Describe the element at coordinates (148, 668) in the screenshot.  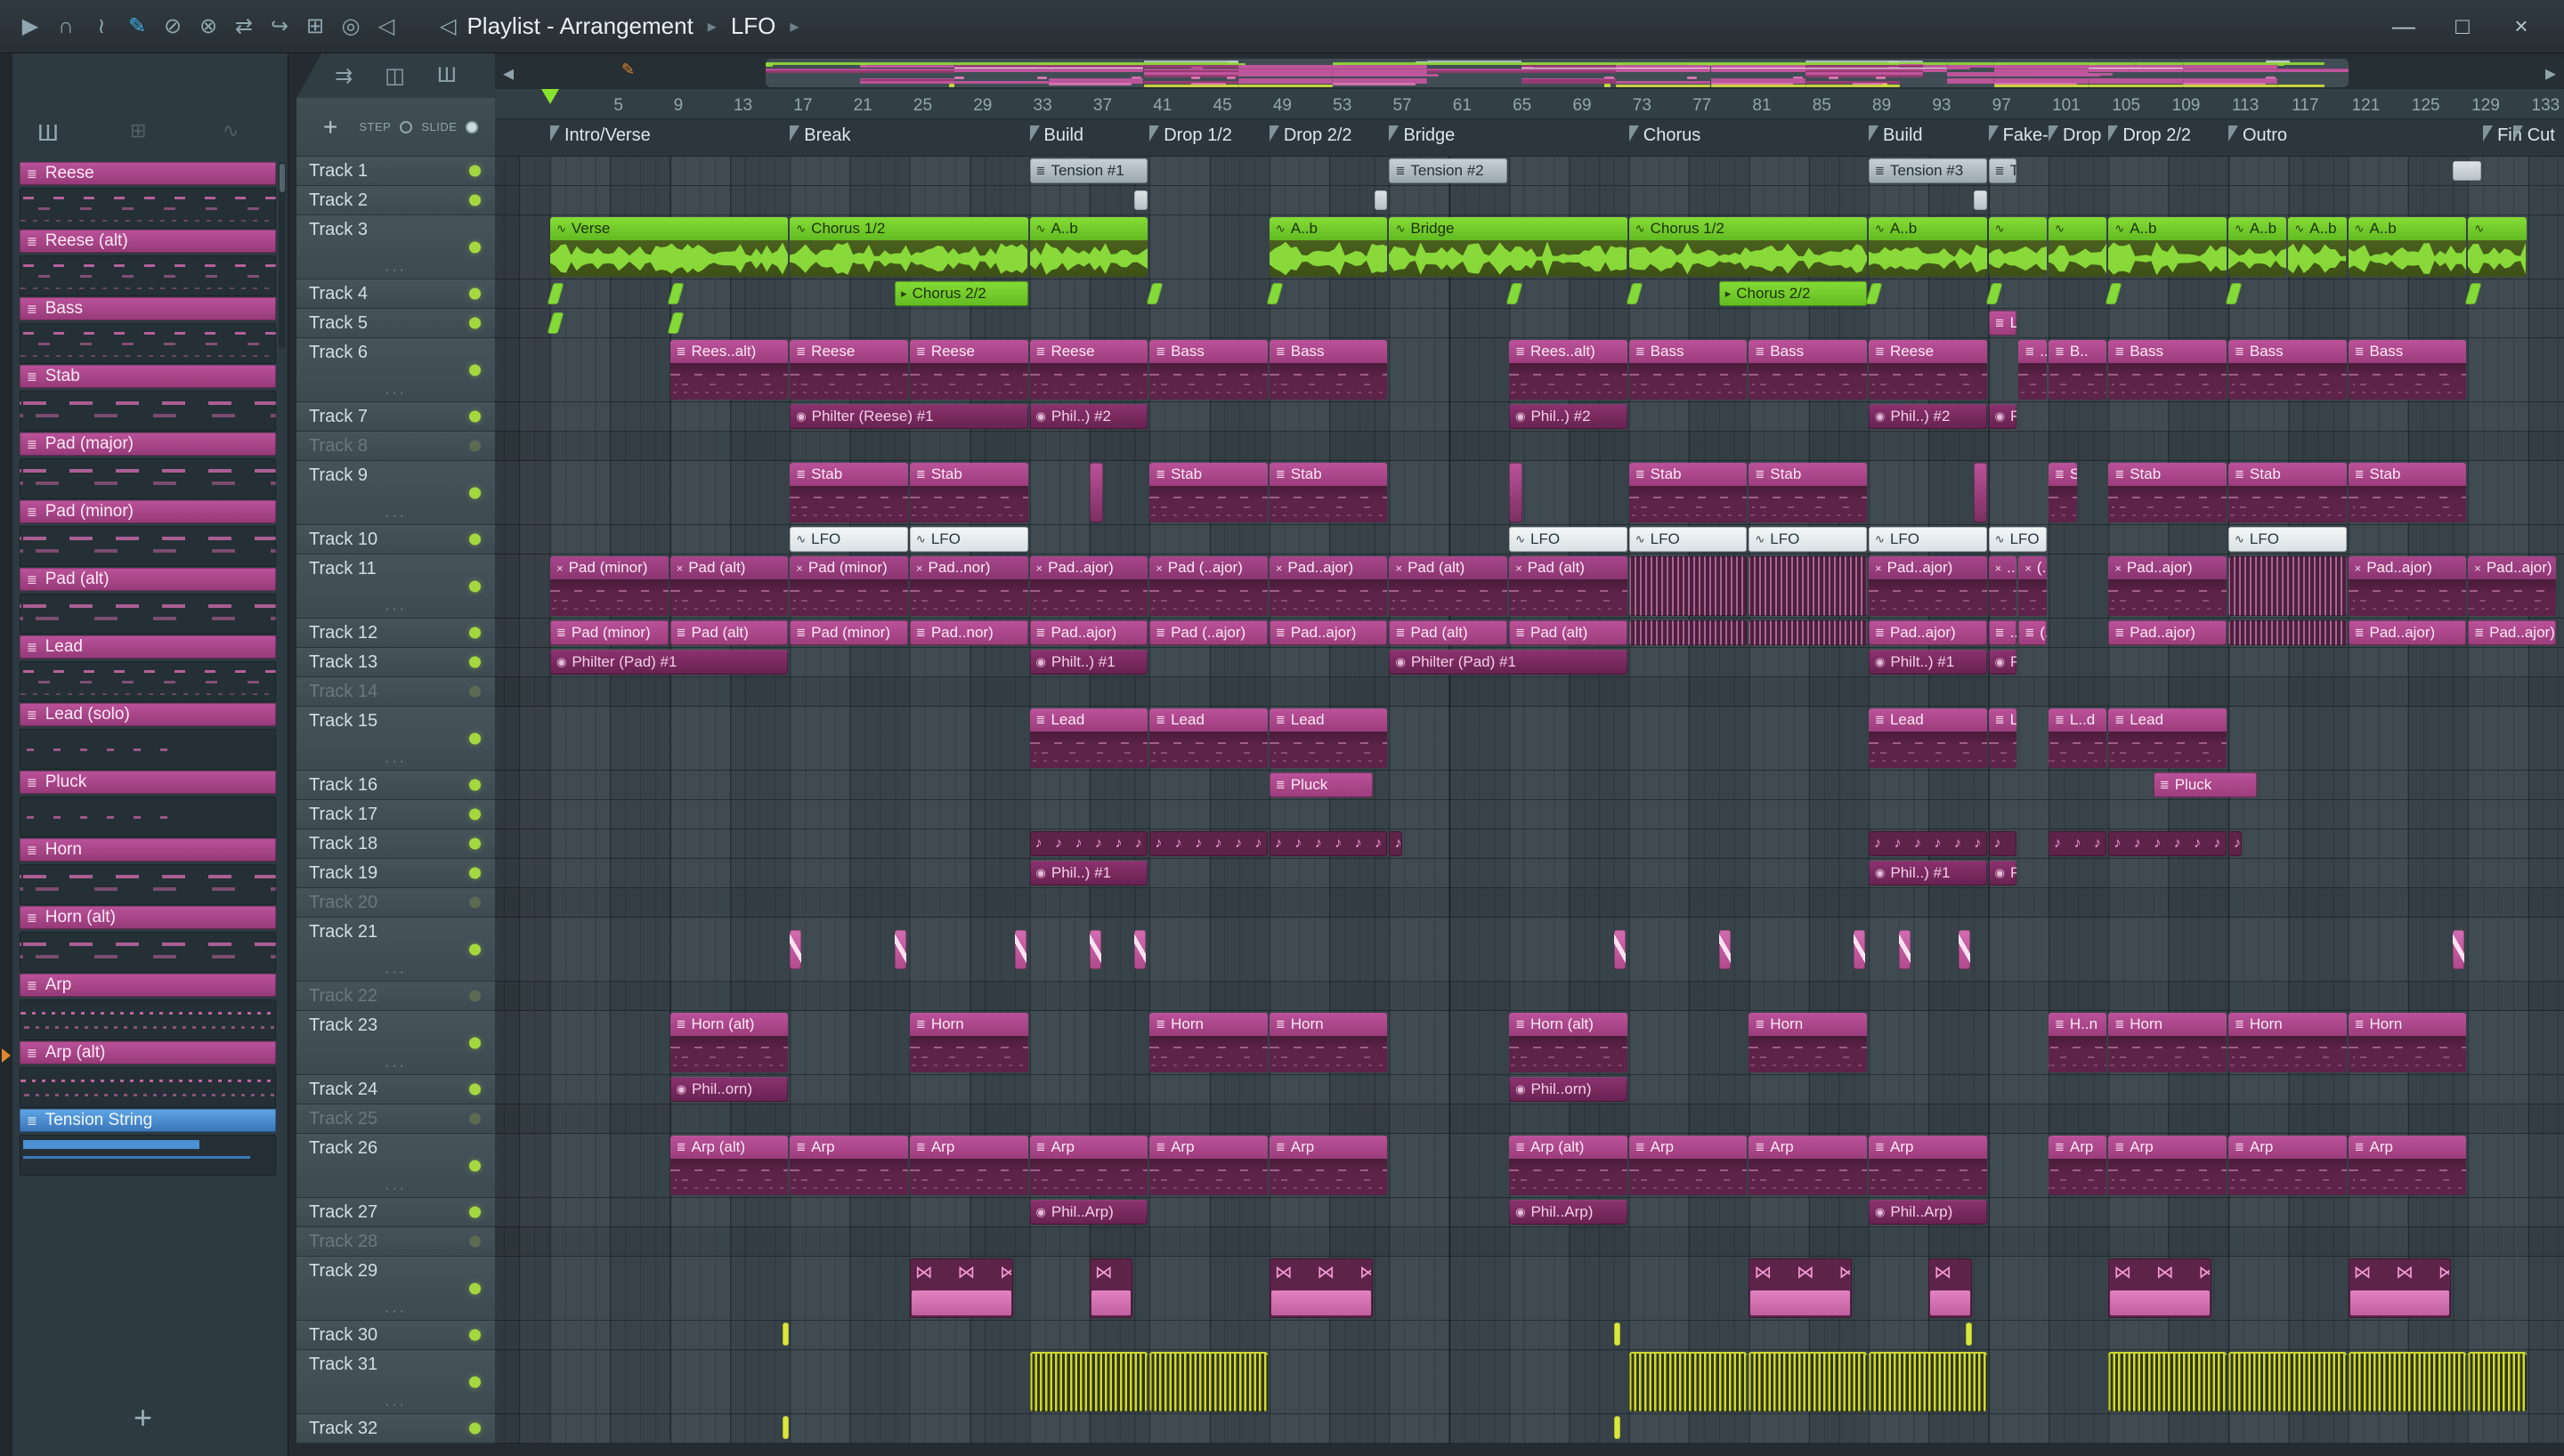
I see `pattern-item-lead: ≣ Lead` at that location.